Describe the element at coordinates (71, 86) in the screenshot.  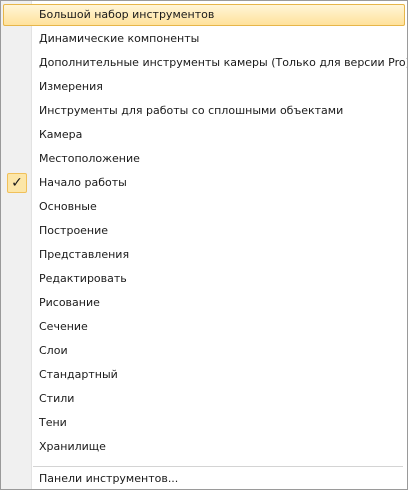
I see `menu-item-label: Измерения` at that location.